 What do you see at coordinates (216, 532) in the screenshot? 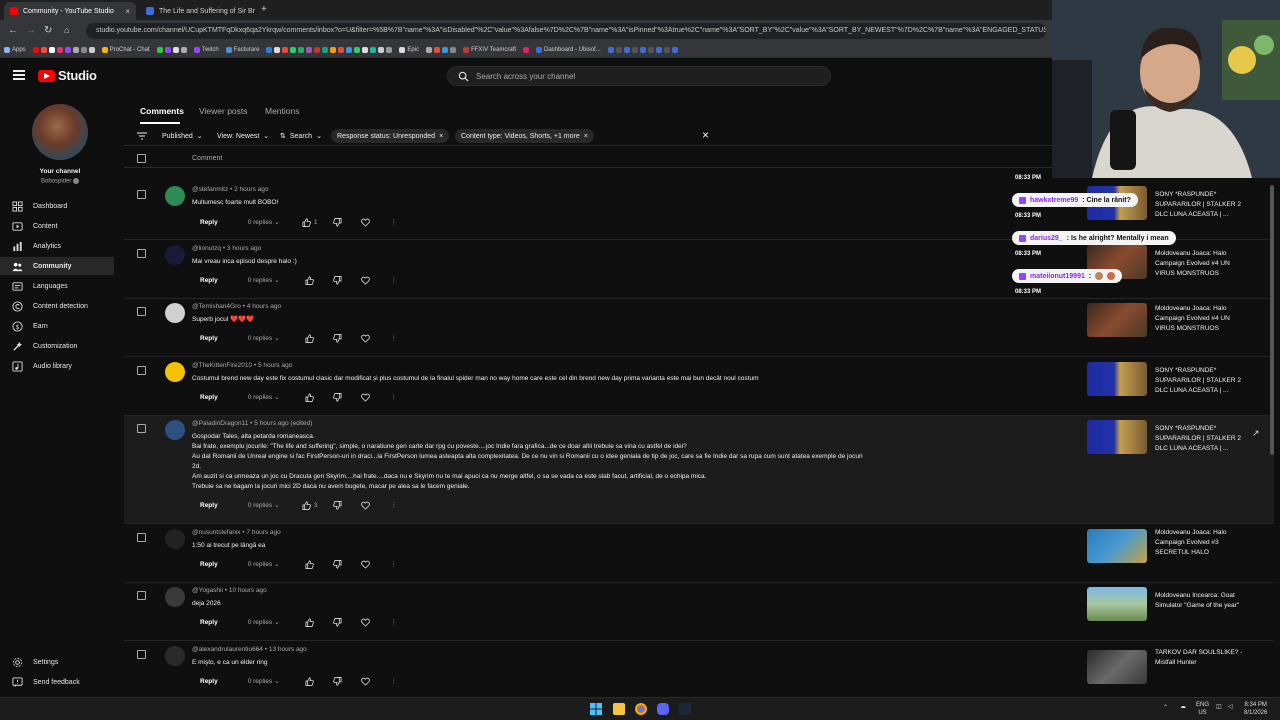
I see `comment-author: @nusuntstefanix` at bounding box center [216, 532].